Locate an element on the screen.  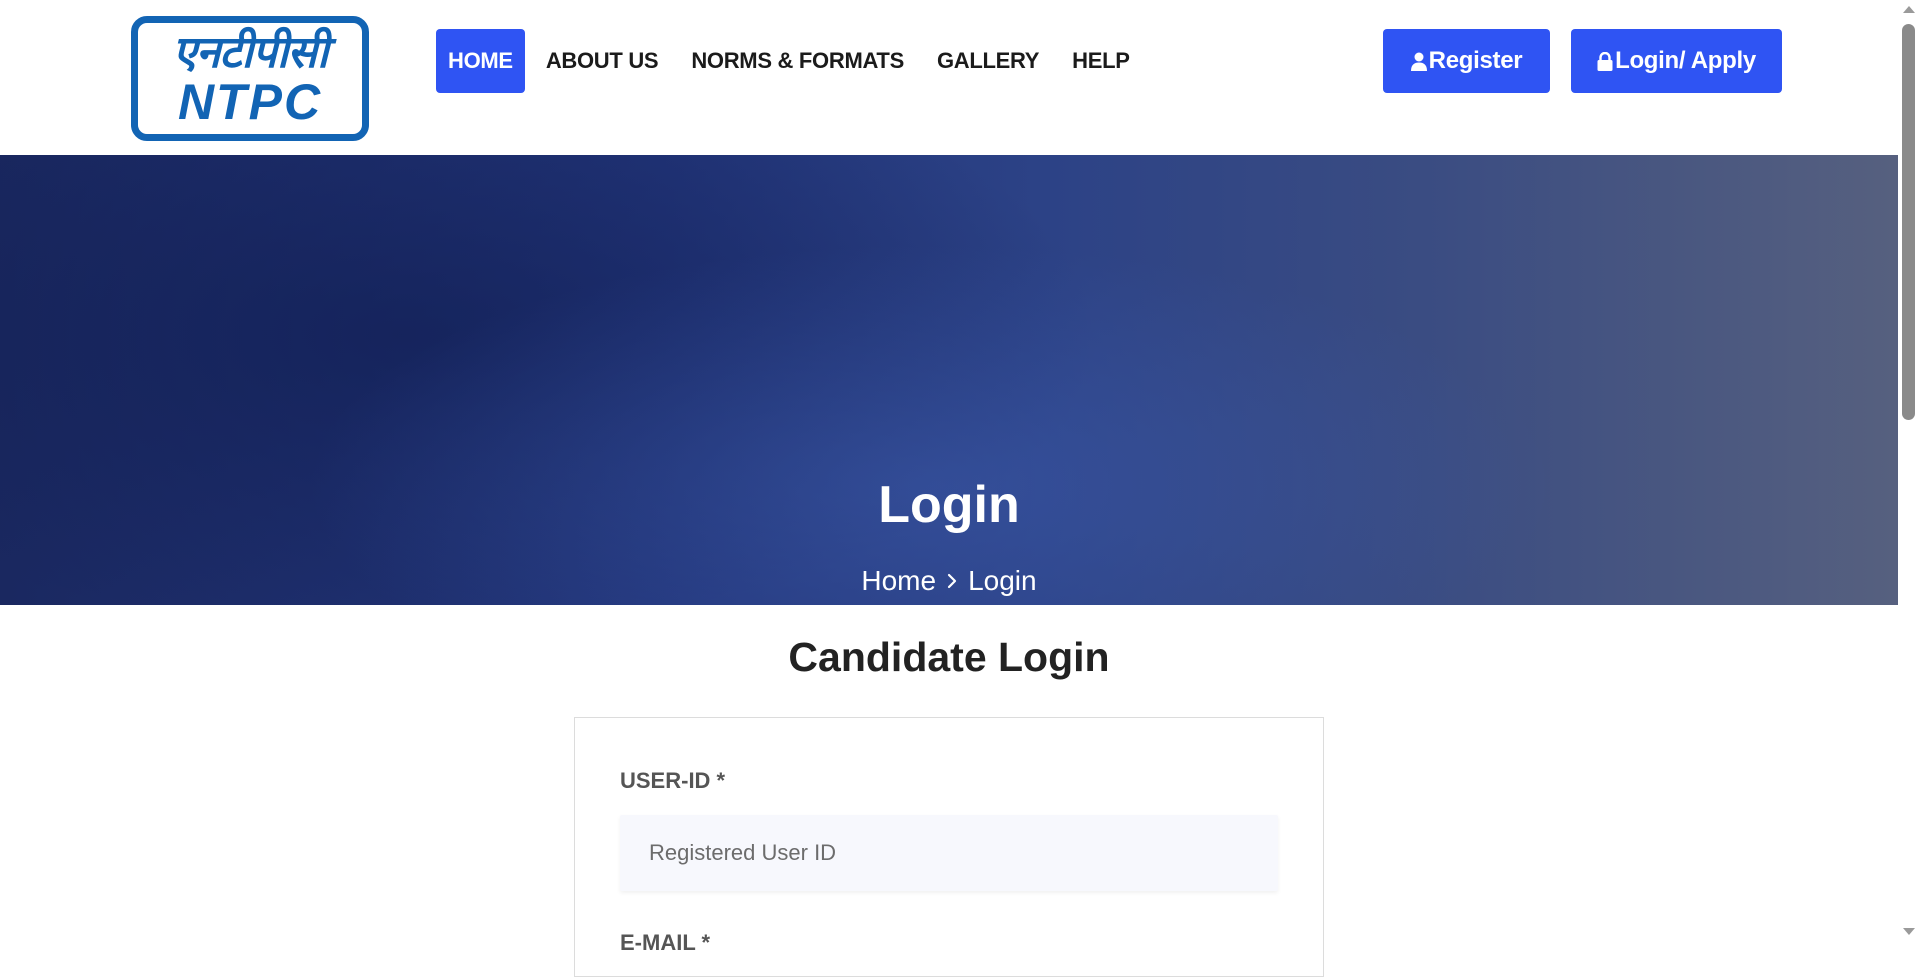
scrollbar-thumb is located at coordinates (1908, 222).